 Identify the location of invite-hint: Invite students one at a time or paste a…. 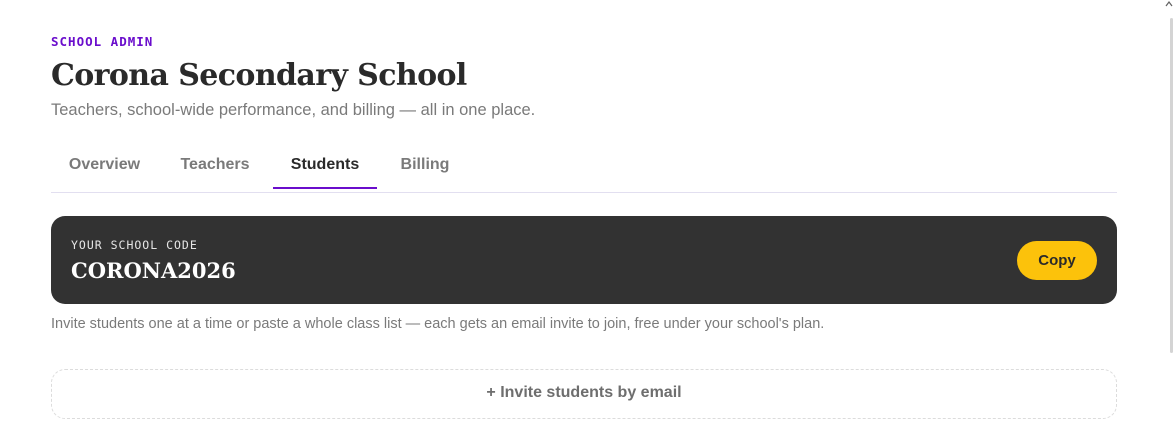
(438, 324).